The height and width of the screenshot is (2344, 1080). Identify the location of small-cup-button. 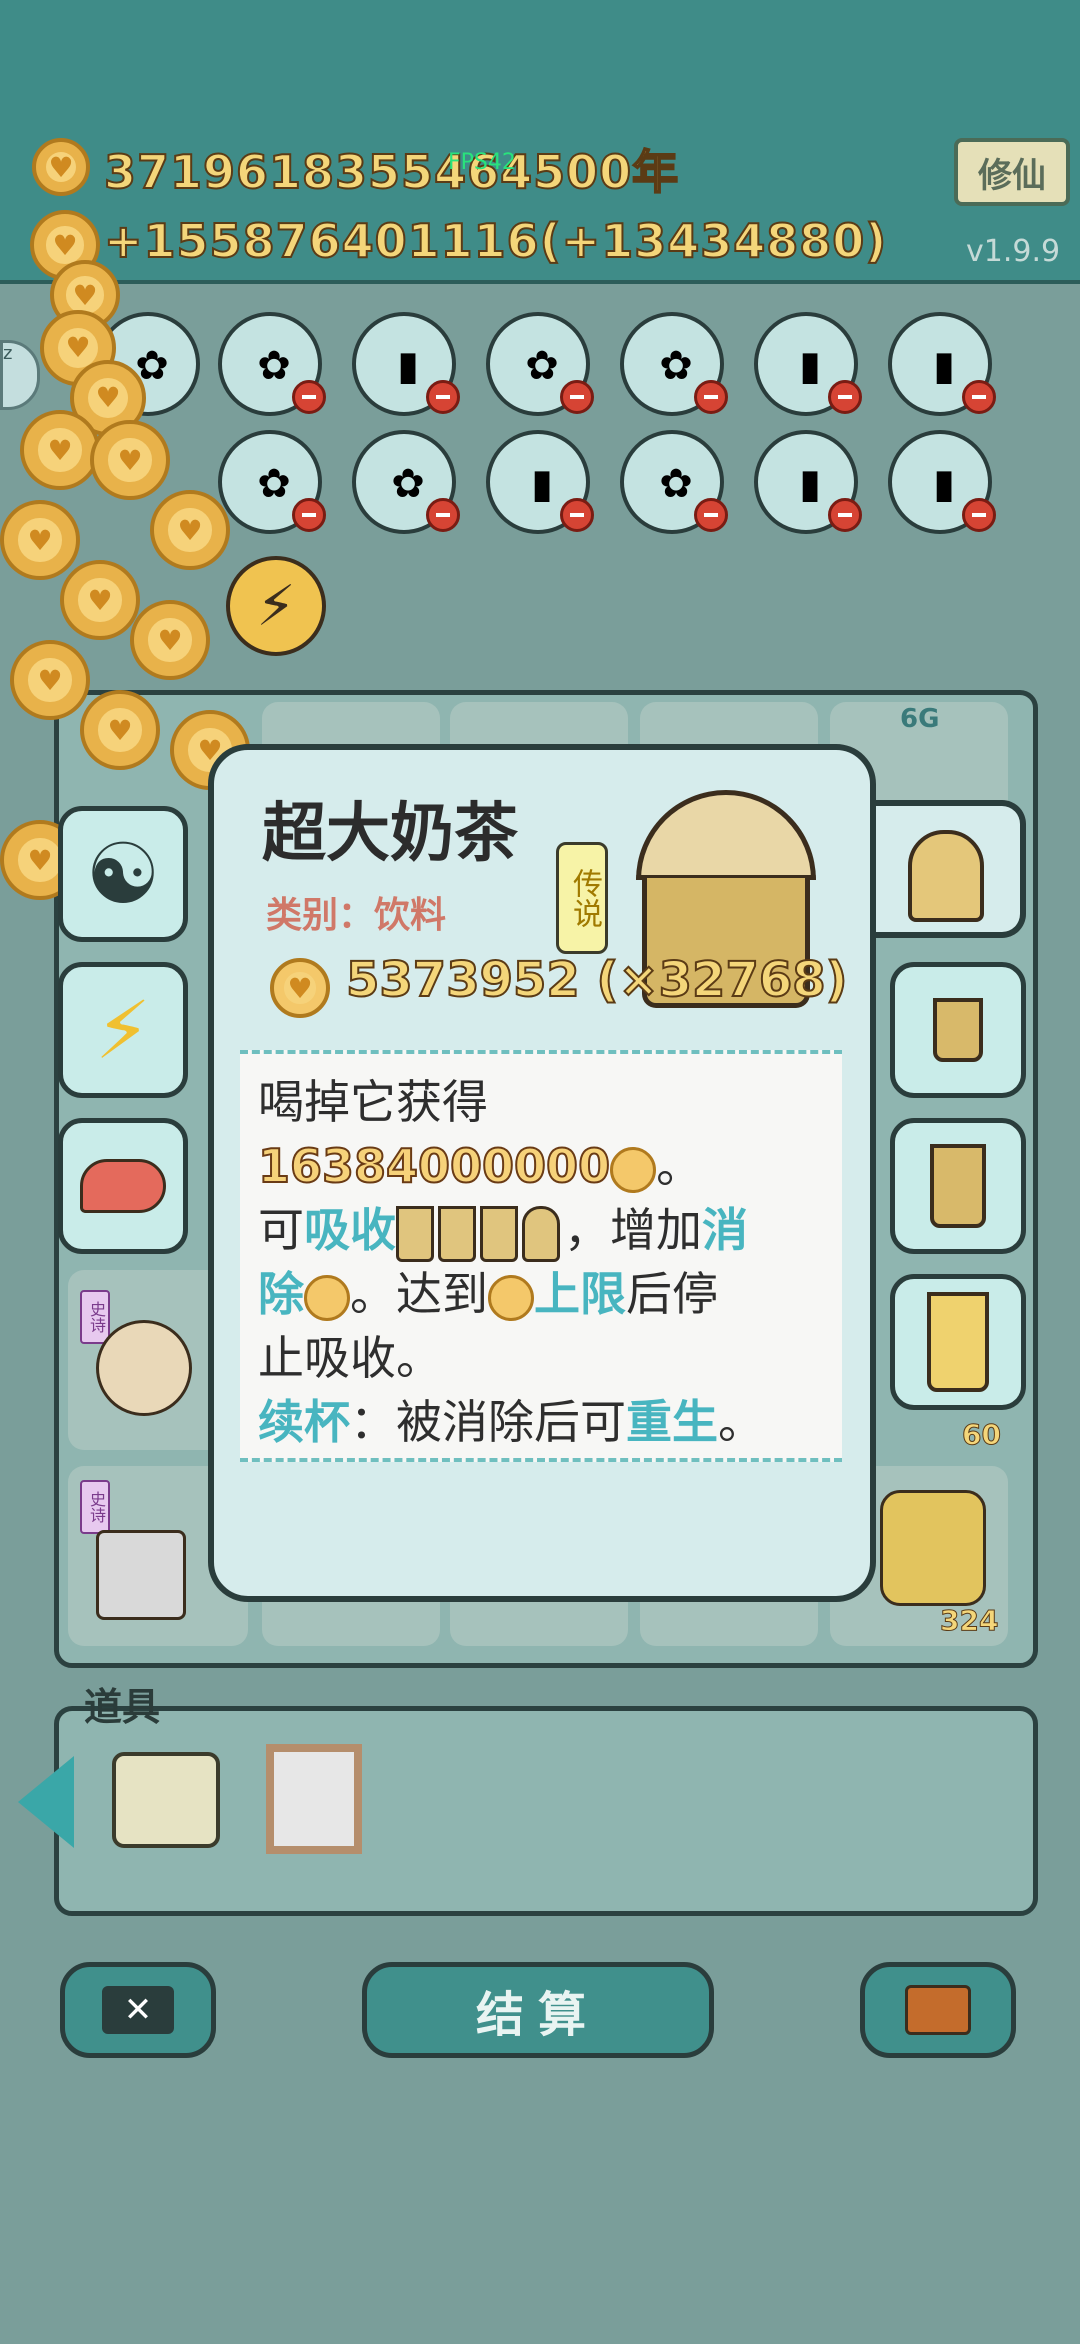
(958, 1030).